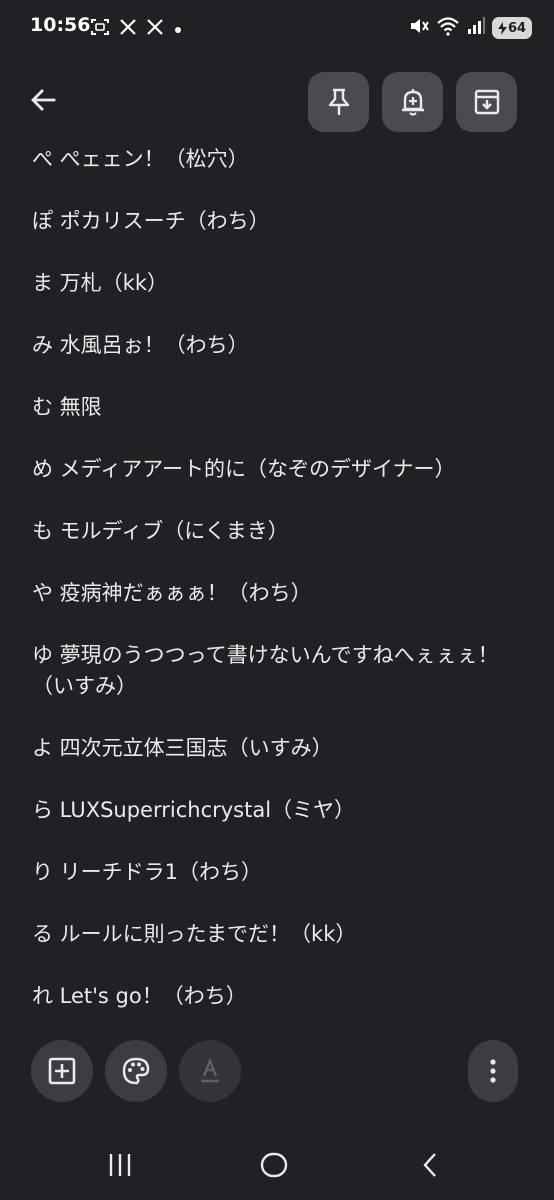 This screenshot has height=1200, width=554. Describe the element at coordinates (279, 531) in the screenshot. I see `note-line: も モルディブ（にくまき）` at that location.